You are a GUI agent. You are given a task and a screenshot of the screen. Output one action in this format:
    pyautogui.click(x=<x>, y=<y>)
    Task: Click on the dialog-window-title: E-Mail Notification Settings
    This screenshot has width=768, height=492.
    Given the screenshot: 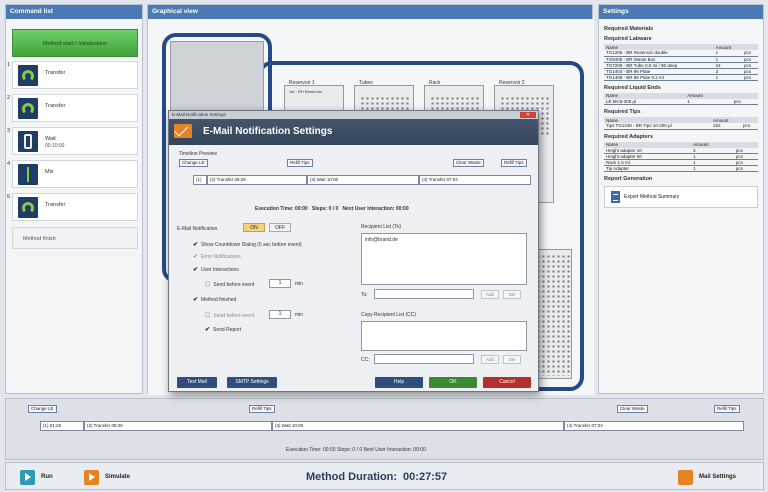 What is the action you would take?
    pyautogui.click(x=353, y=115)
    